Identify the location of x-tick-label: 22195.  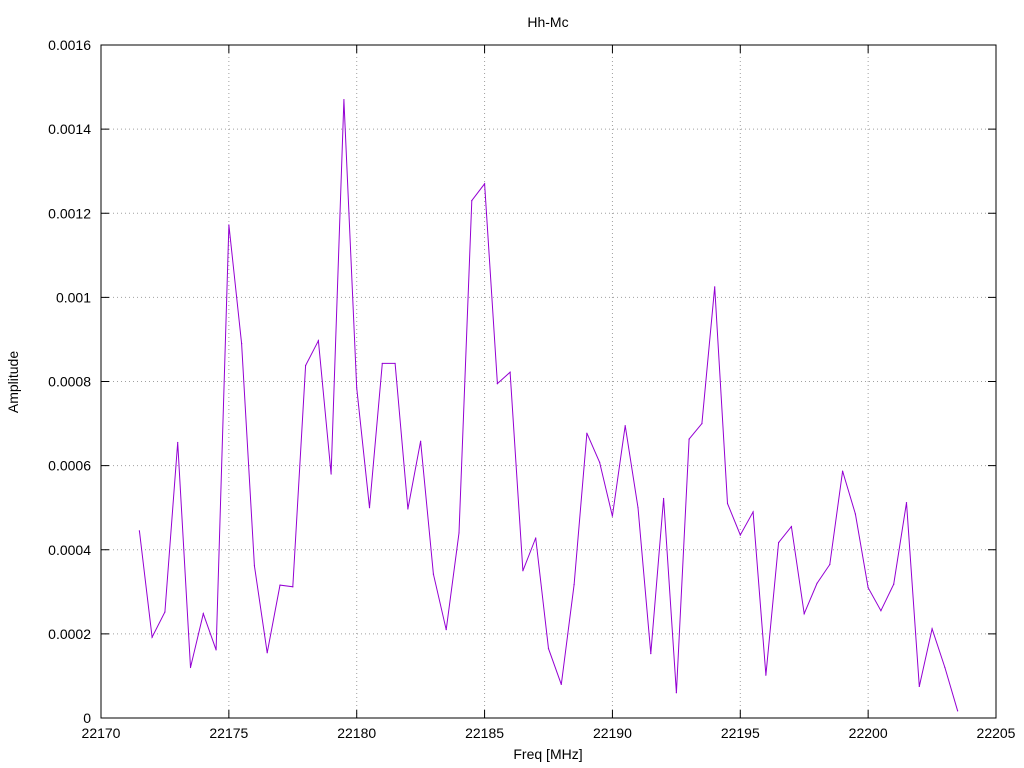
(740, 733).